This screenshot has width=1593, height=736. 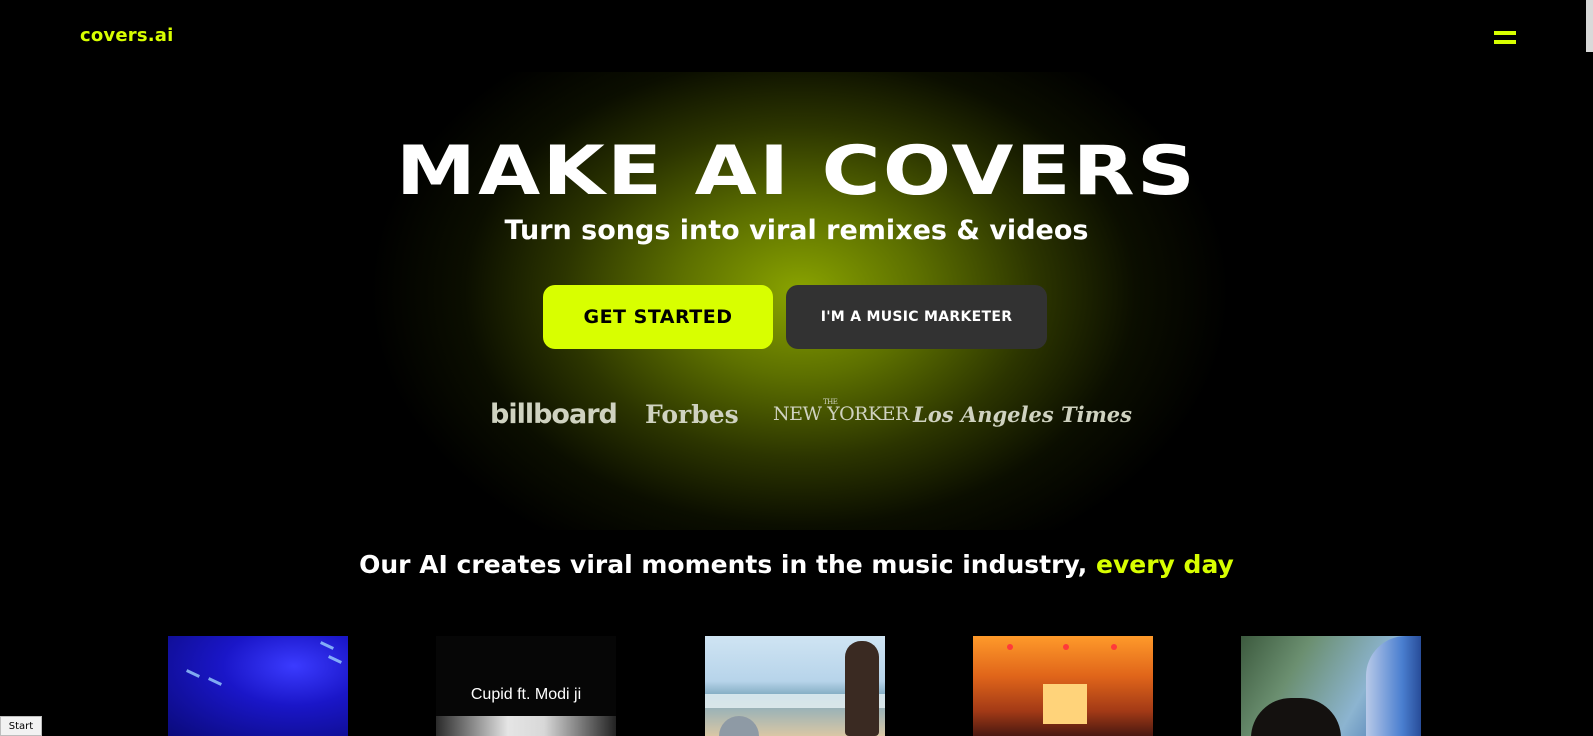 I want to click on billboard-logo: billboard, so click(x=554, y=414).